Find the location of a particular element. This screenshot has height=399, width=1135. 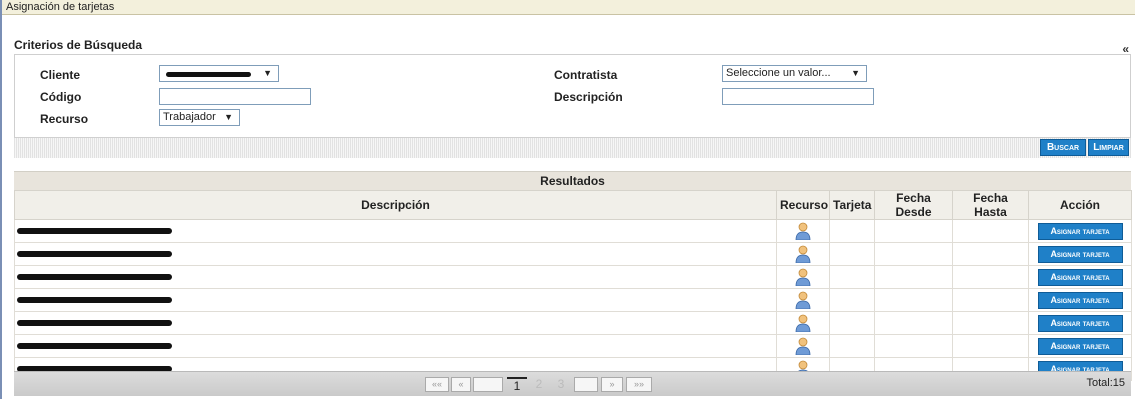

contratista-select: Seleccione un valor... ▼ is located at coordinates (794, 73).